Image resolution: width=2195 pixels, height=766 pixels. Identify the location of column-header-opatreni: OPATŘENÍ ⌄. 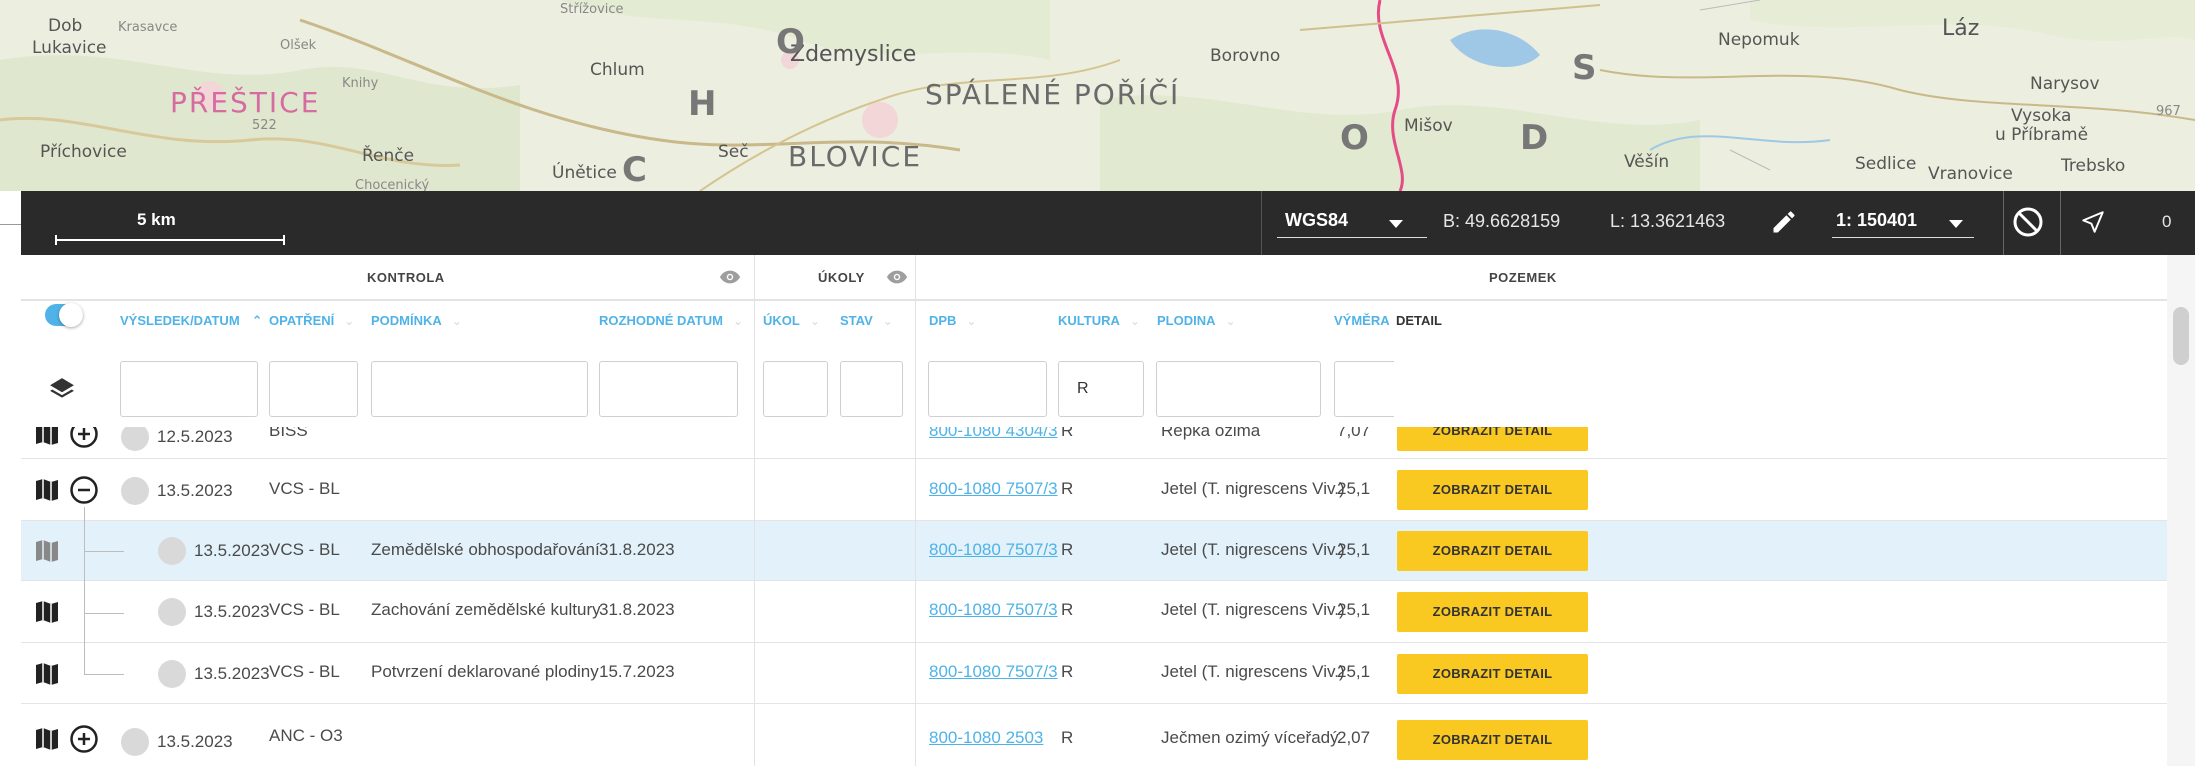
(311, 320).